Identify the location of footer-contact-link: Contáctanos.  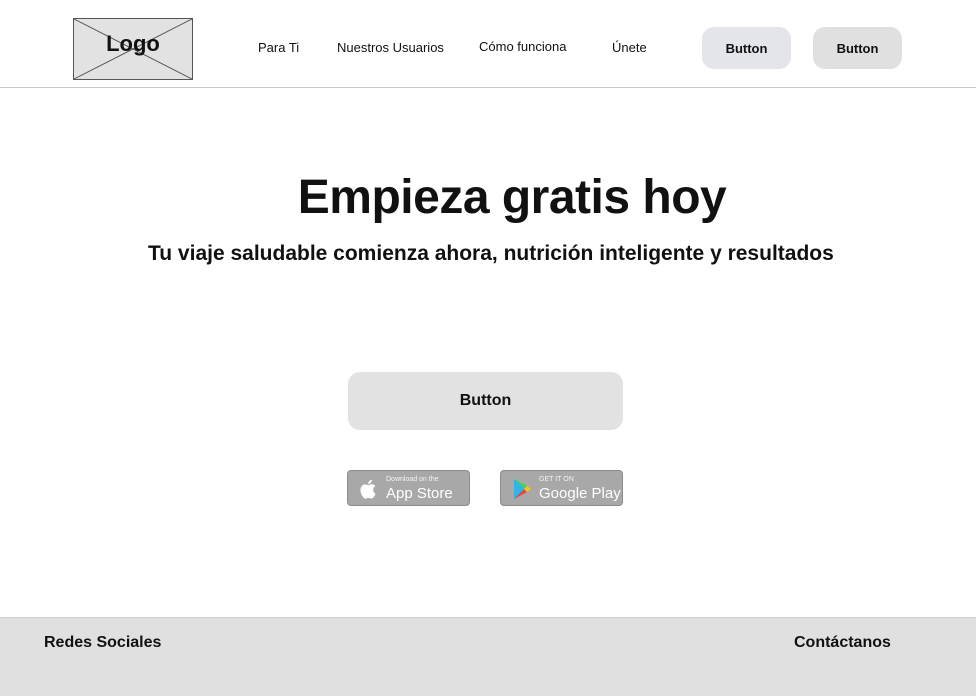
(842, 643).